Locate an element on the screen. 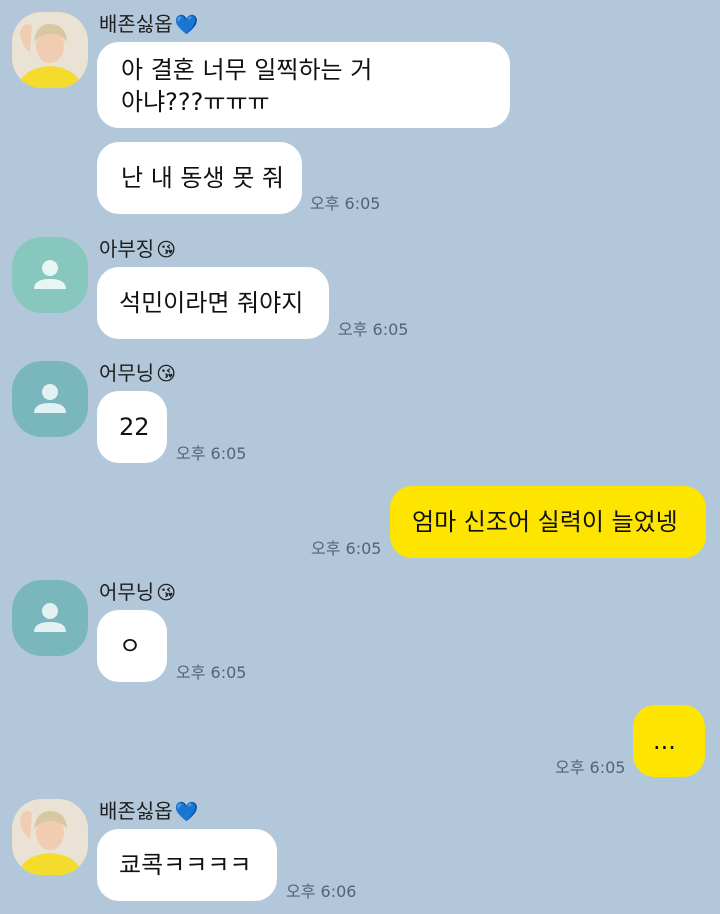  message-text: 엄마 신조어 실력이 늘었넹 is located at coordinates (545, 522).